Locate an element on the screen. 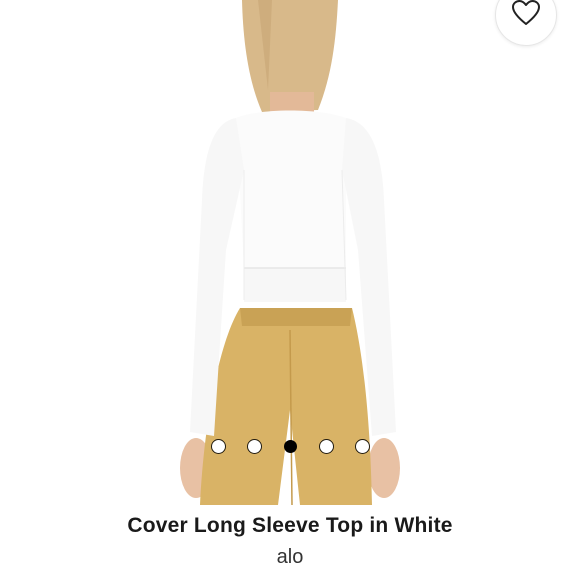 Image resolution: width=580 pixels, height=580 pixels. brand-name: alo is located at coordinates (290, 557).